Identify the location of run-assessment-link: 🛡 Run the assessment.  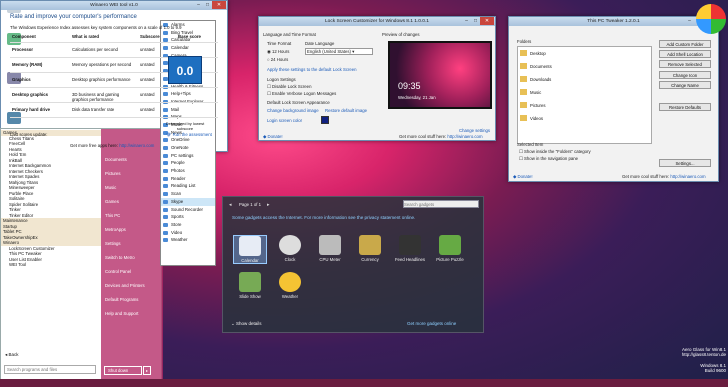
(189, 135).